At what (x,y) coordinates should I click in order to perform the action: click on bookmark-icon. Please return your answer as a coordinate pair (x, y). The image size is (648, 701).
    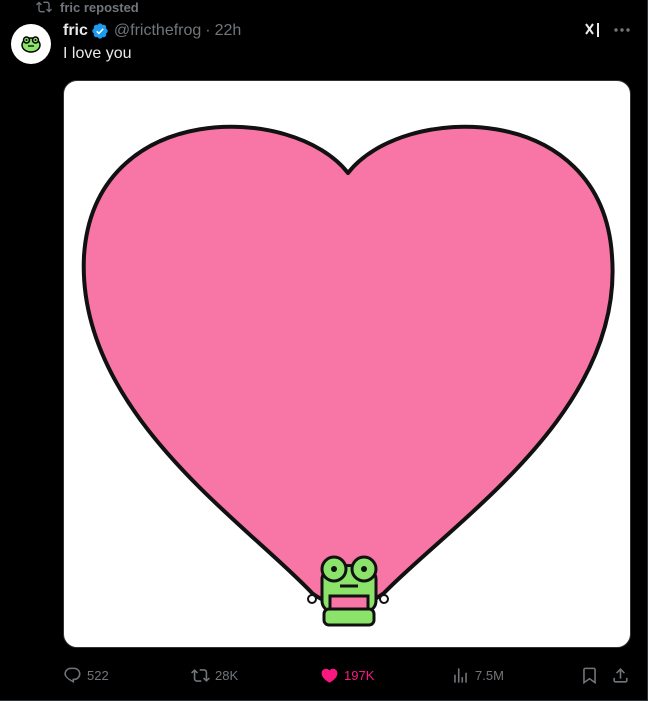
    Looking at the image, I should click on (589, 675).